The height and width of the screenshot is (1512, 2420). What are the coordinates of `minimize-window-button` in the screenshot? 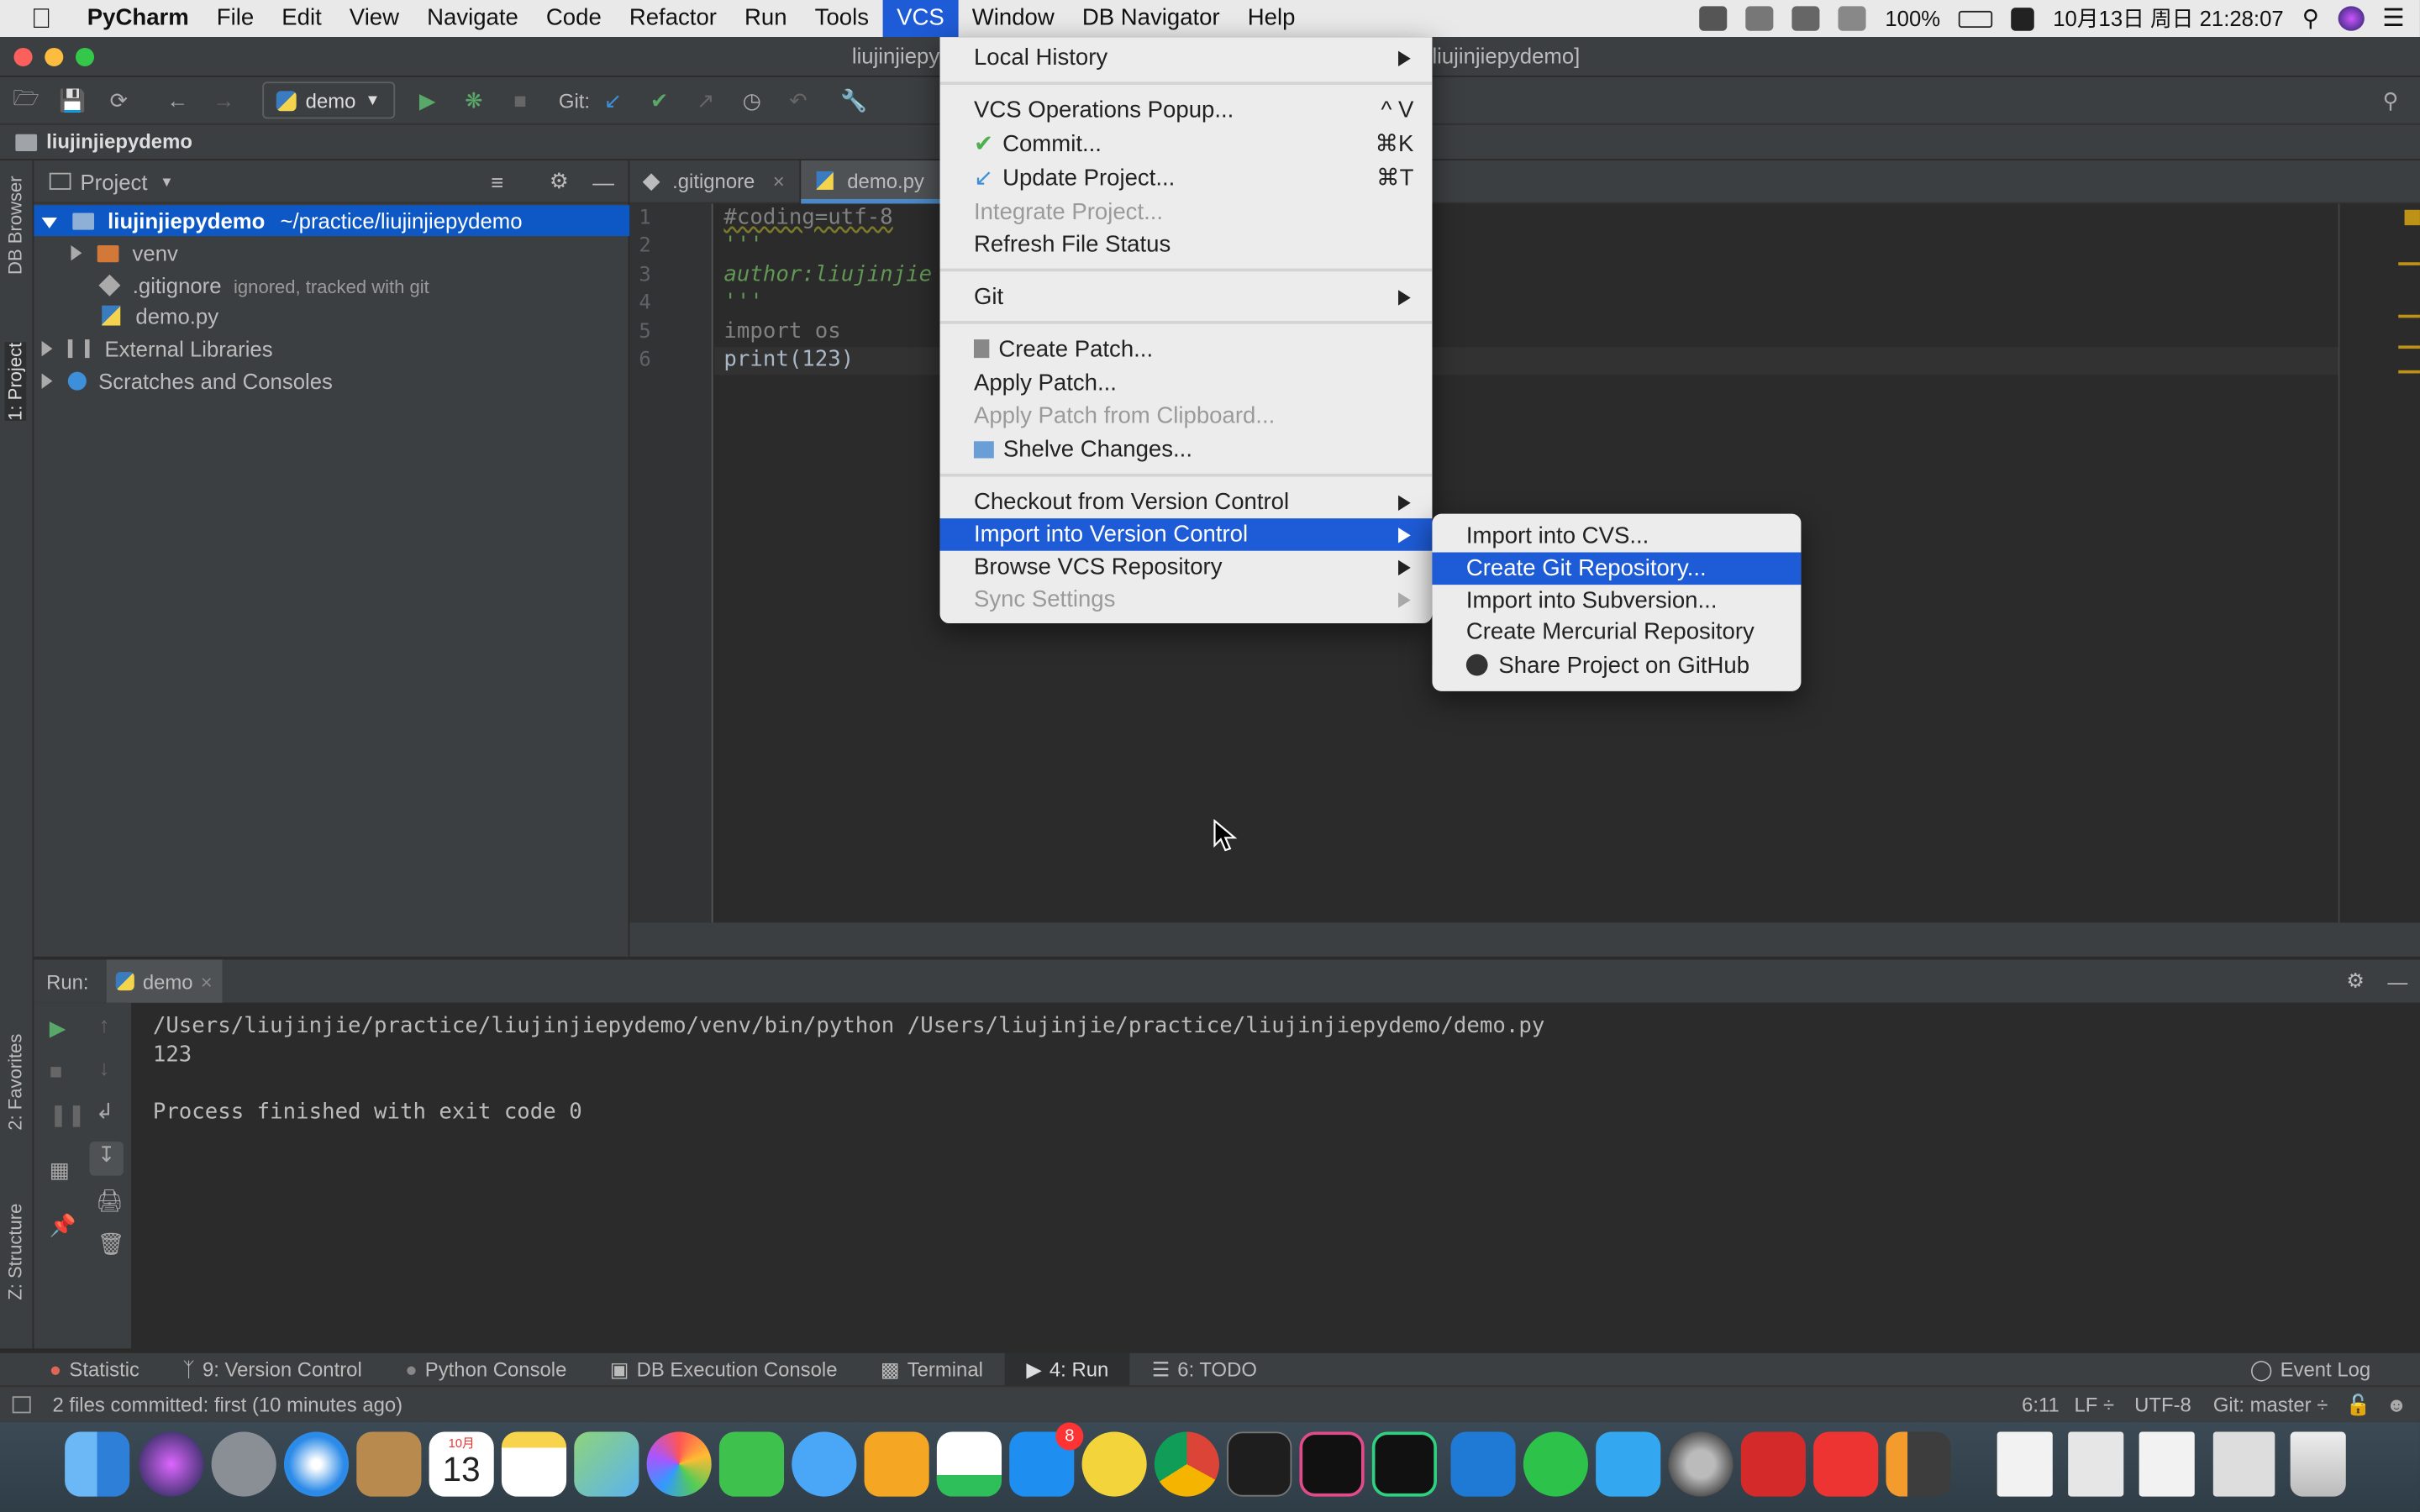 It's located at (54, 56).